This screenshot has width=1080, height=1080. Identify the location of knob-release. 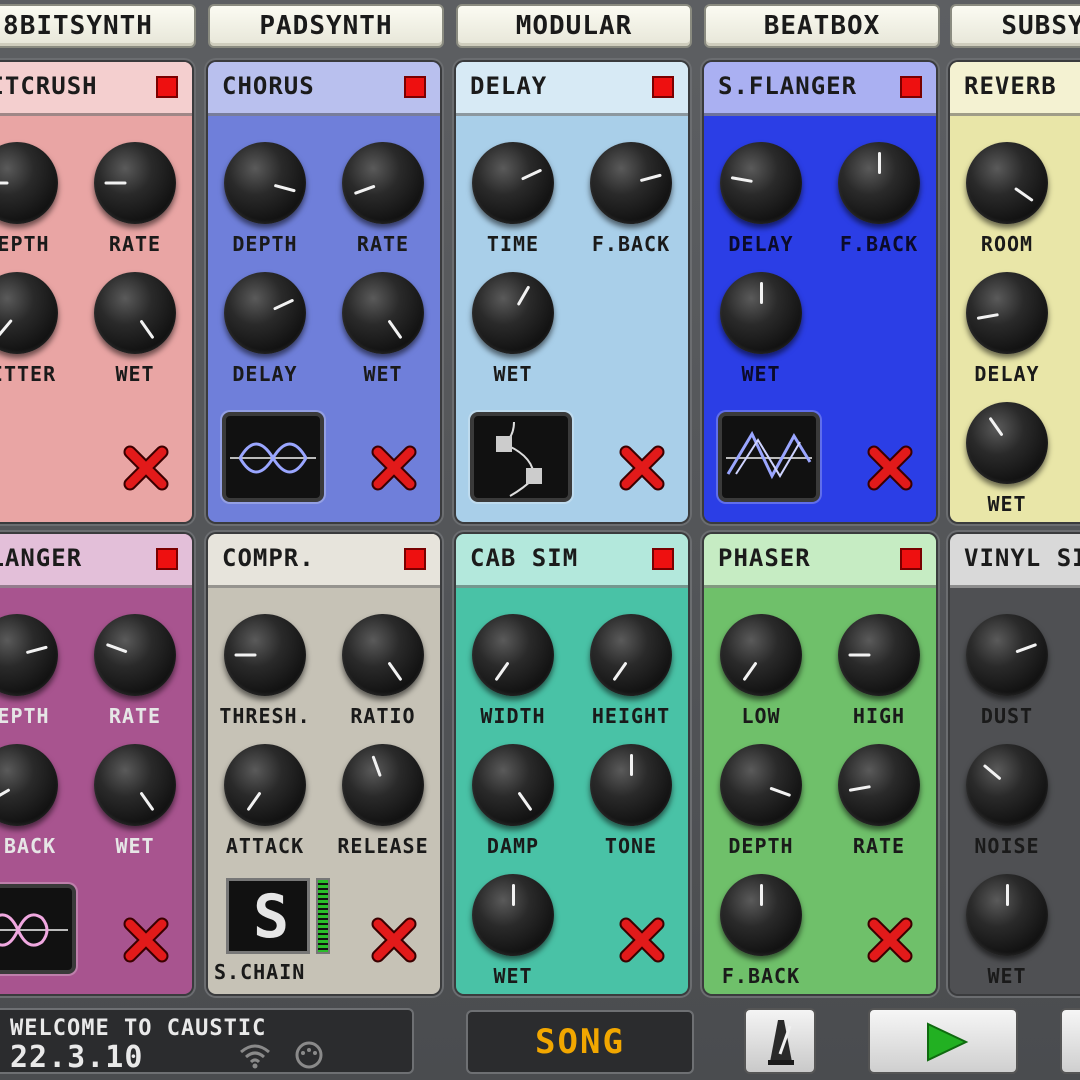
(383, 785).